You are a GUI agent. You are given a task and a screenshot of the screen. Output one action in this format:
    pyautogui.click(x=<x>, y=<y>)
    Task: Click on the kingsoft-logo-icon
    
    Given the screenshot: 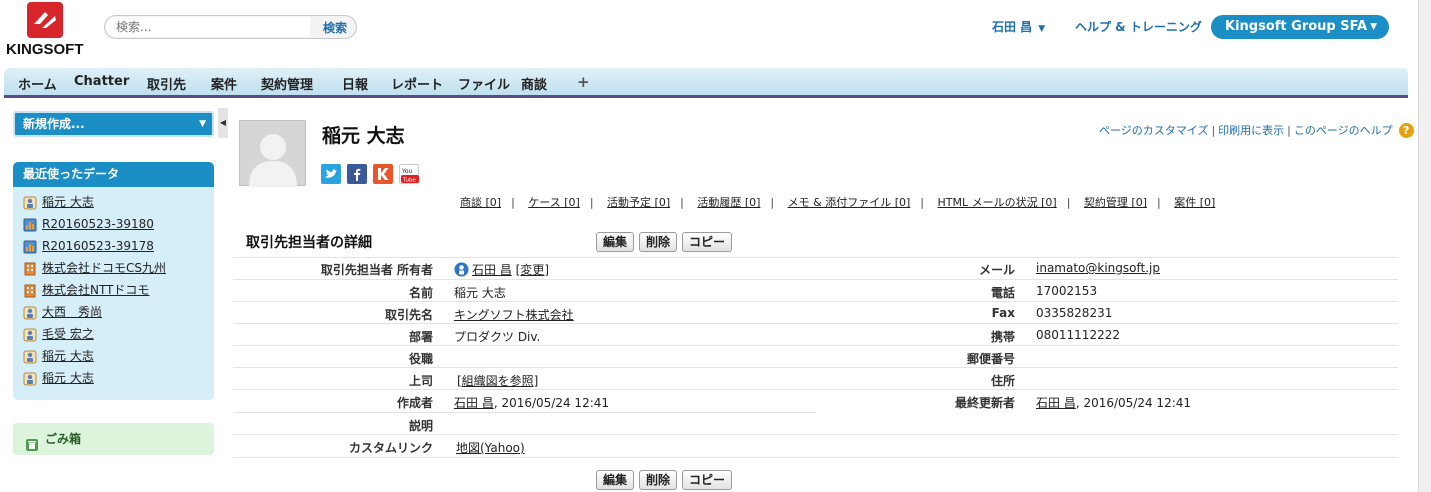 What is the action you would take?
    pyautogui.click(x=45, y=20)
    